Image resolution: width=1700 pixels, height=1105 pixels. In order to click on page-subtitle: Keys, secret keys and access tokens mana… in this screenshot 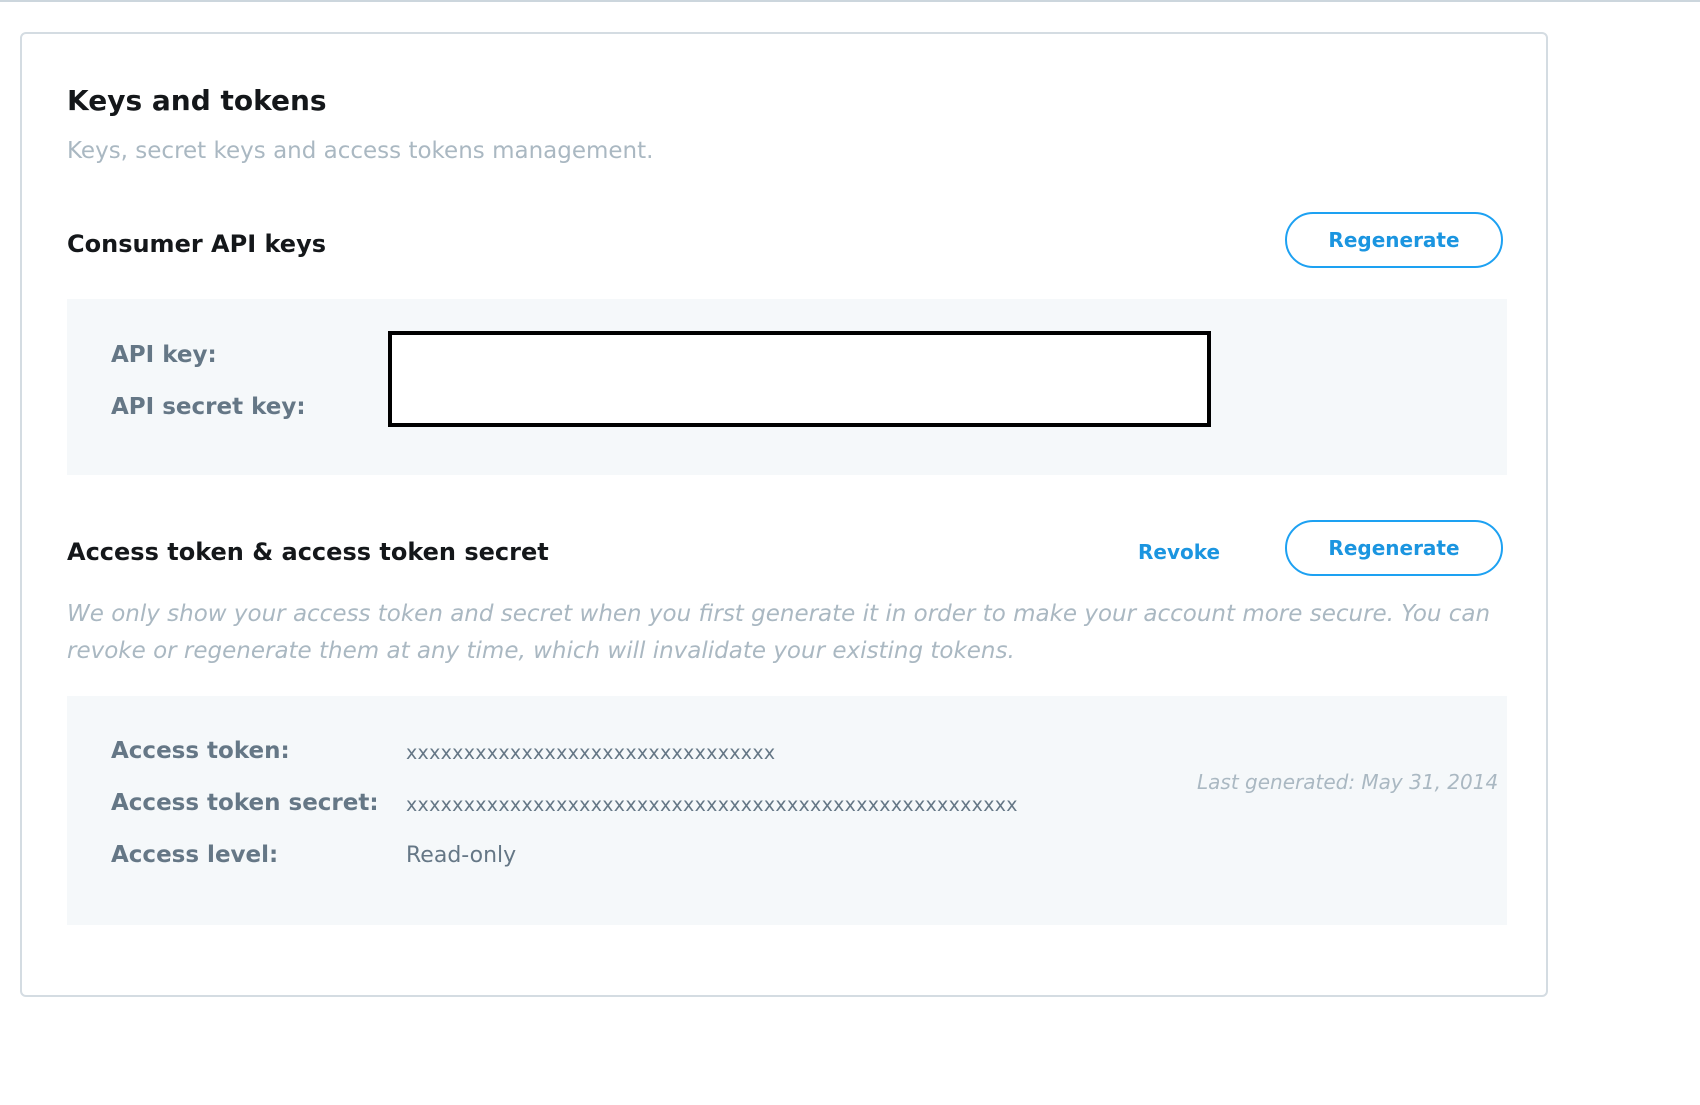, I will do `click(360, 151)`.